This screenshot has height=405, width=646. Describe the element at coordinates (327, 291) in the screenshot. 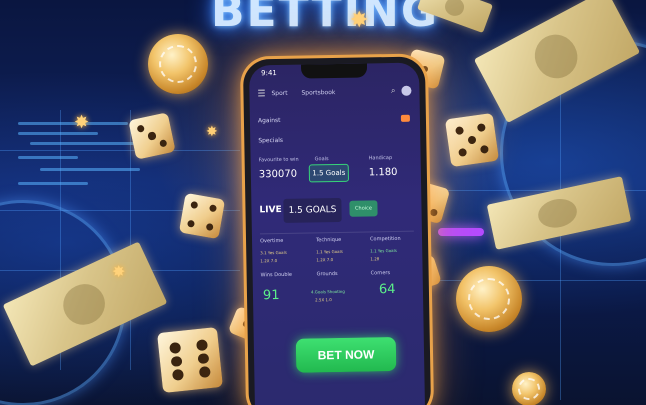

I see `stat-line: 4.Goals Shooting` at that location.